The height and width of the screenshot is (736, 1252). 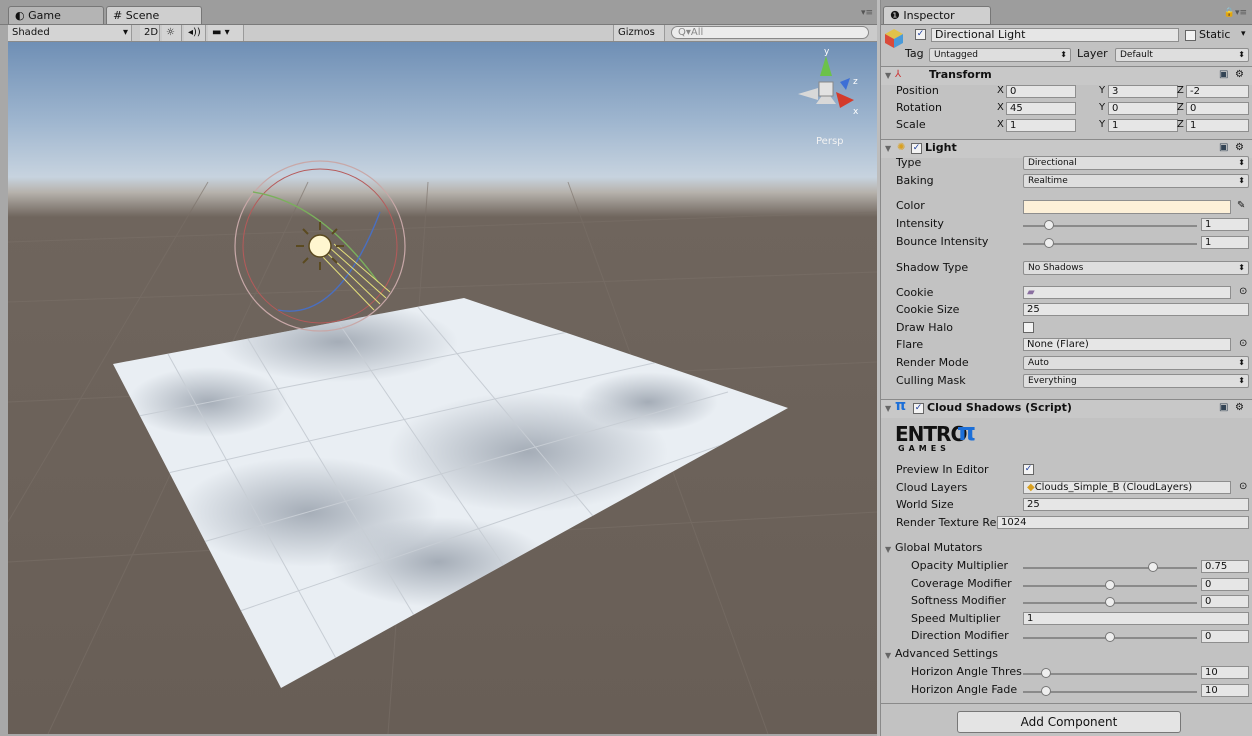 What do you see at coordinates (895, 15) in the screenshot?
I see `info-icon: ❶` at bounding box center [895, 15].